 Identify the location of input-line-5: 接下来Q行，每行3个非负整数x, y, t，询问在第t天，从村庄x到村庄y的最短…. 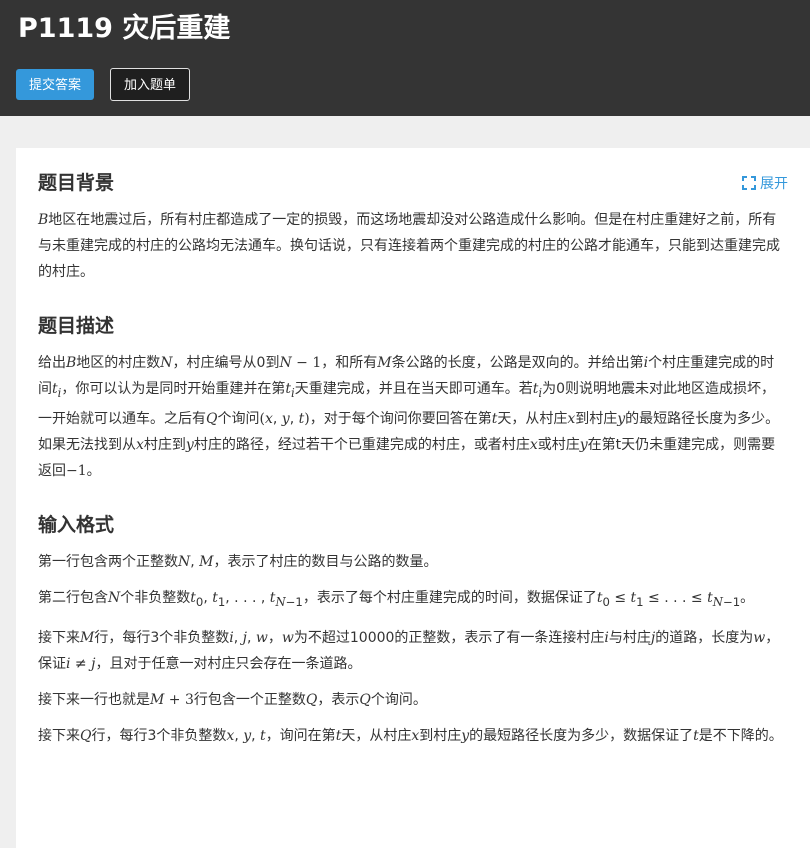
(410, 735).